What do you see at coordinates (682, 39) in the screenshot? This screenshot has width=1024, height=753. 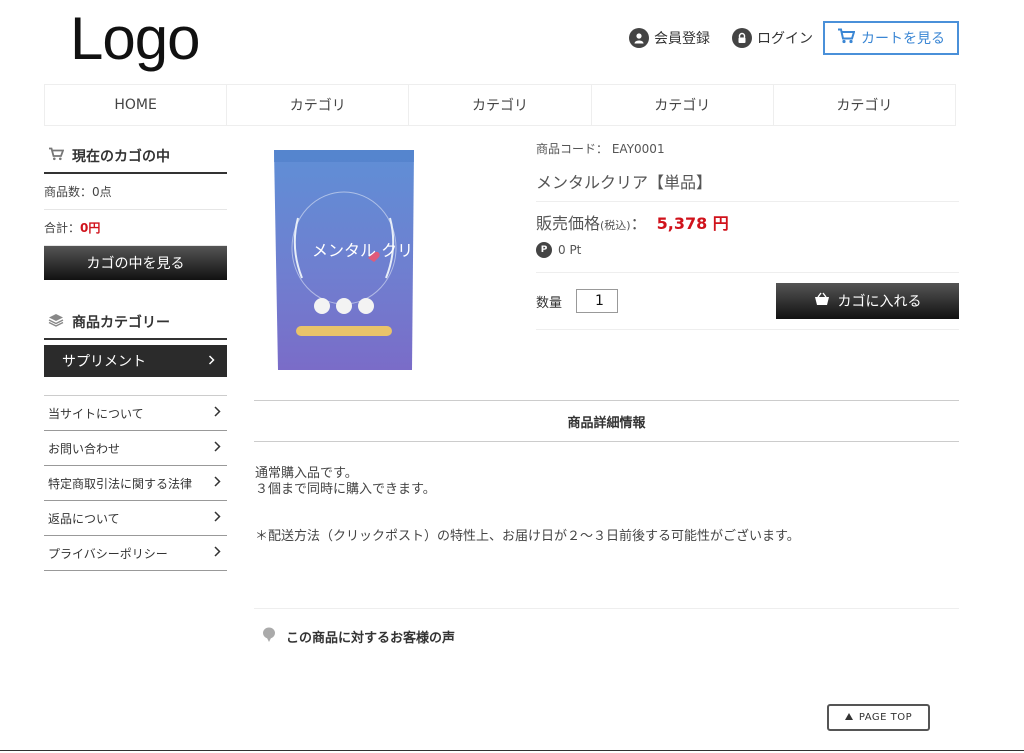 I see `register-label: 会員登録` at bounding box center [682, 39].